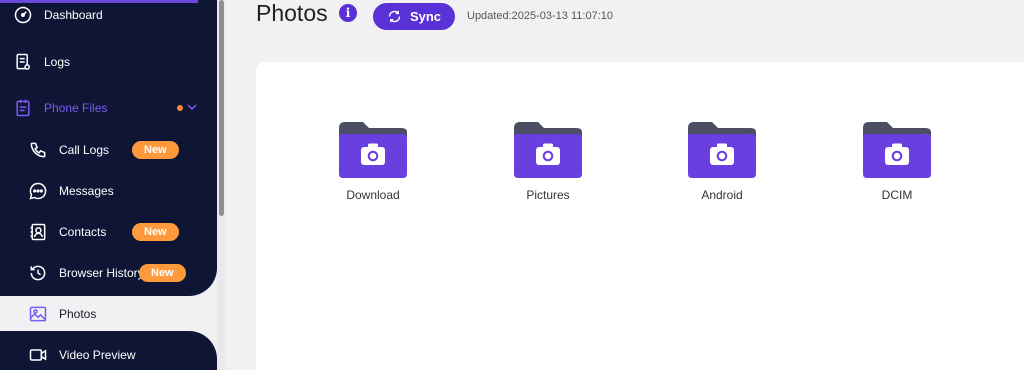 Image resolution: width=1024 pixels, height=370 pixels. I want to click on sidebar-item-label: Messages, so click(86, 191).